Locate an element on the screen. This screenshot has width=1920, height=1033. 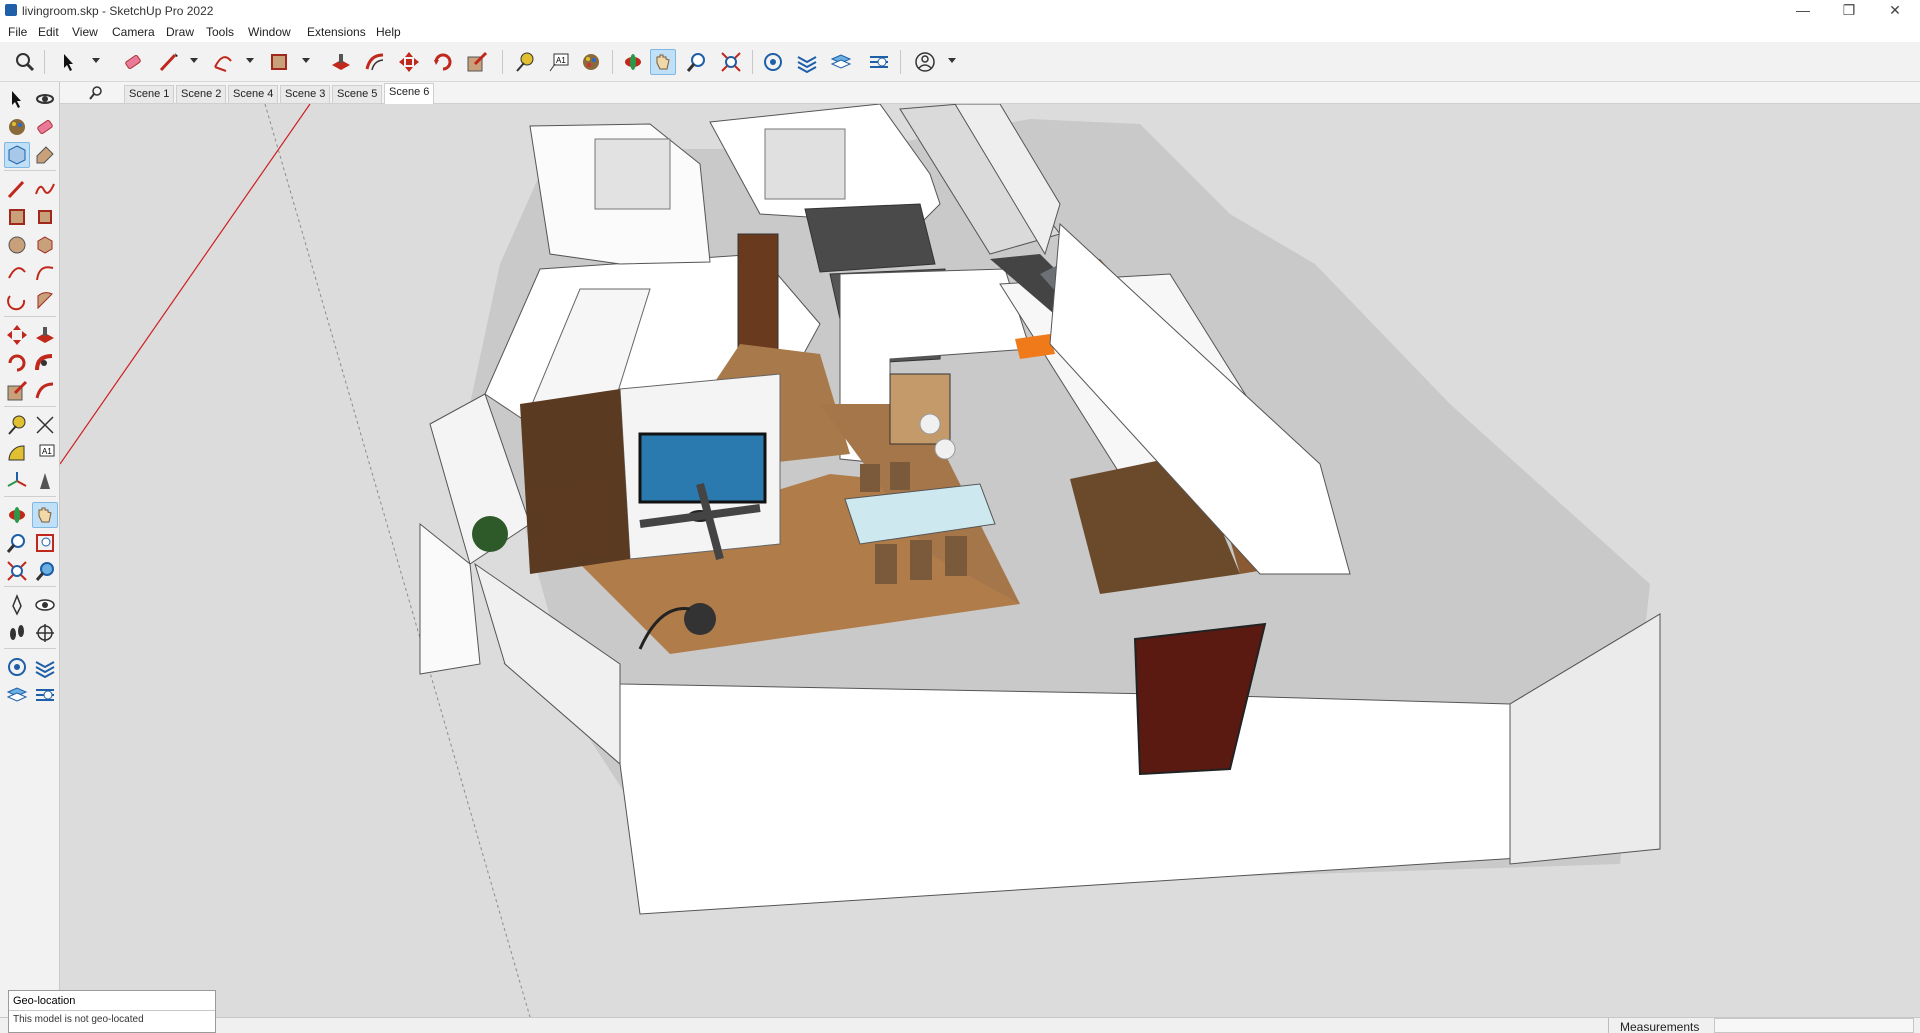
menu-view: View is located at coordinates (85, 32).